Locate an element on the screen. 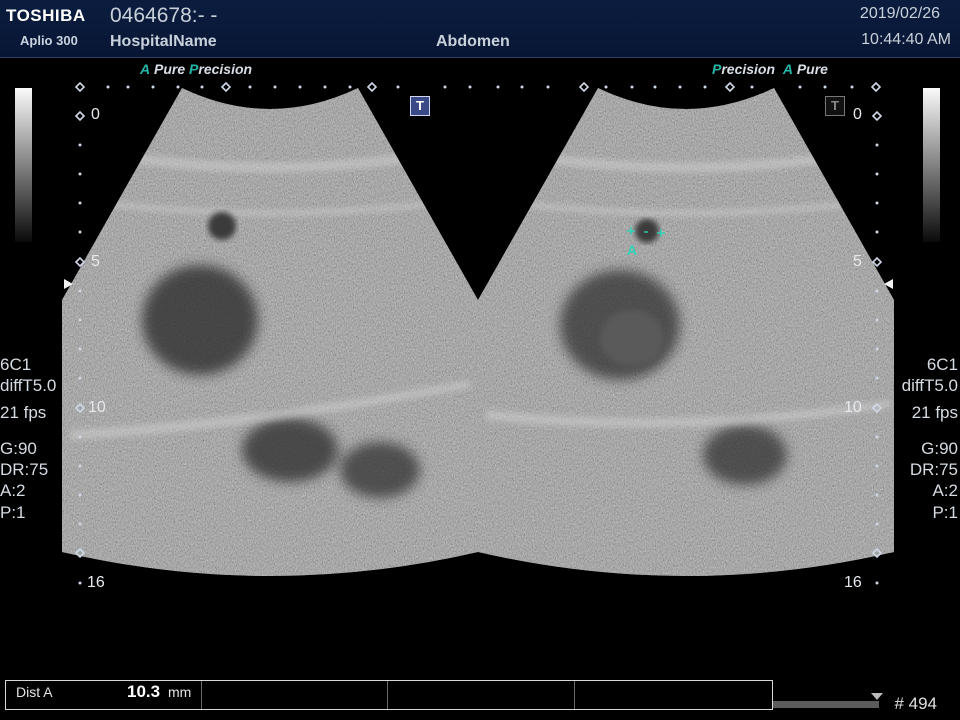 This screenshot has width=960, height=720. measurement-table: Dist A 10.3 mm is located at coordinates (389, 695).